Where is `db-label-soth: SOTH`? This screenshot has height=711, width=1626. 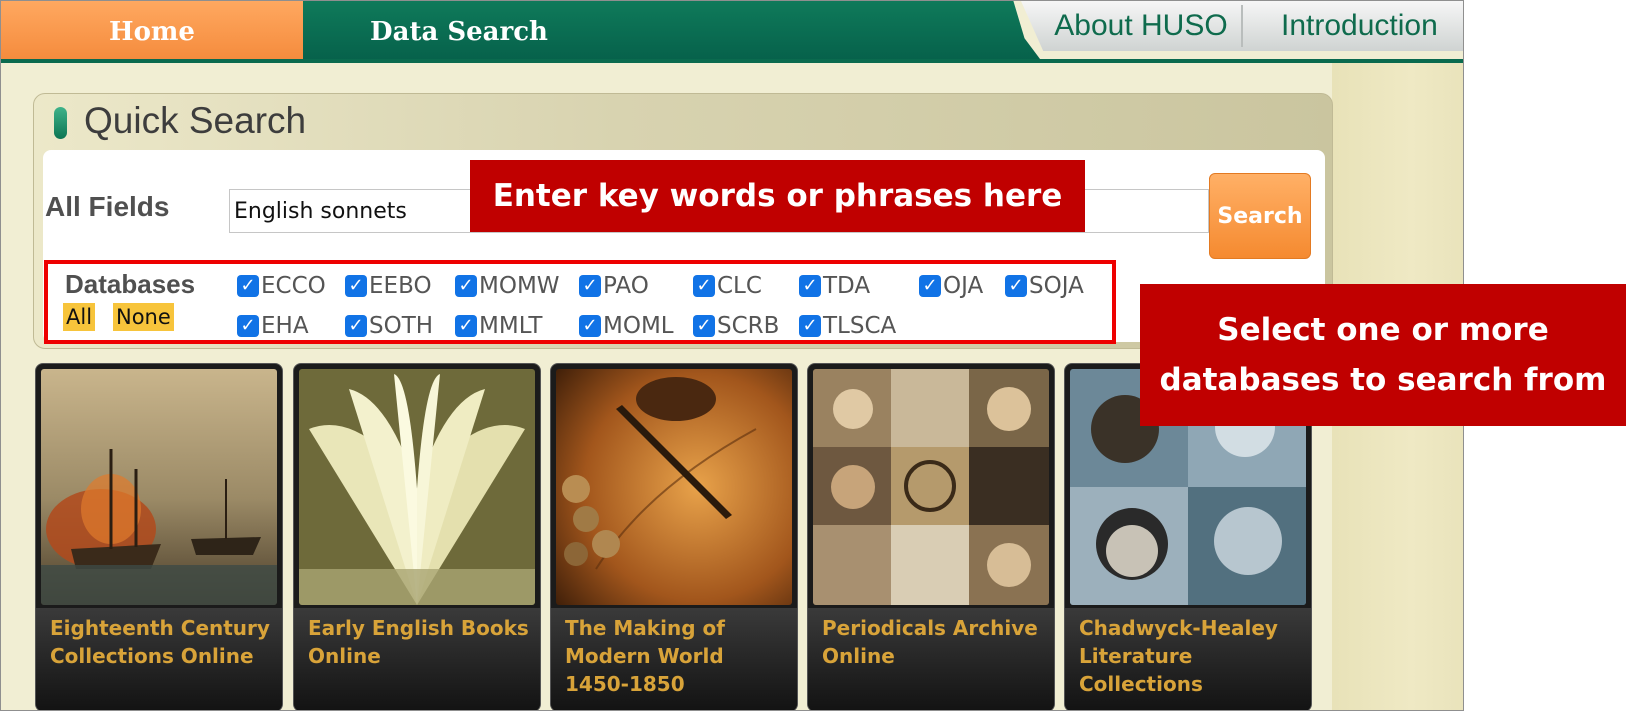 db-label-soth: SOTH is located at coordinates (401, 326).